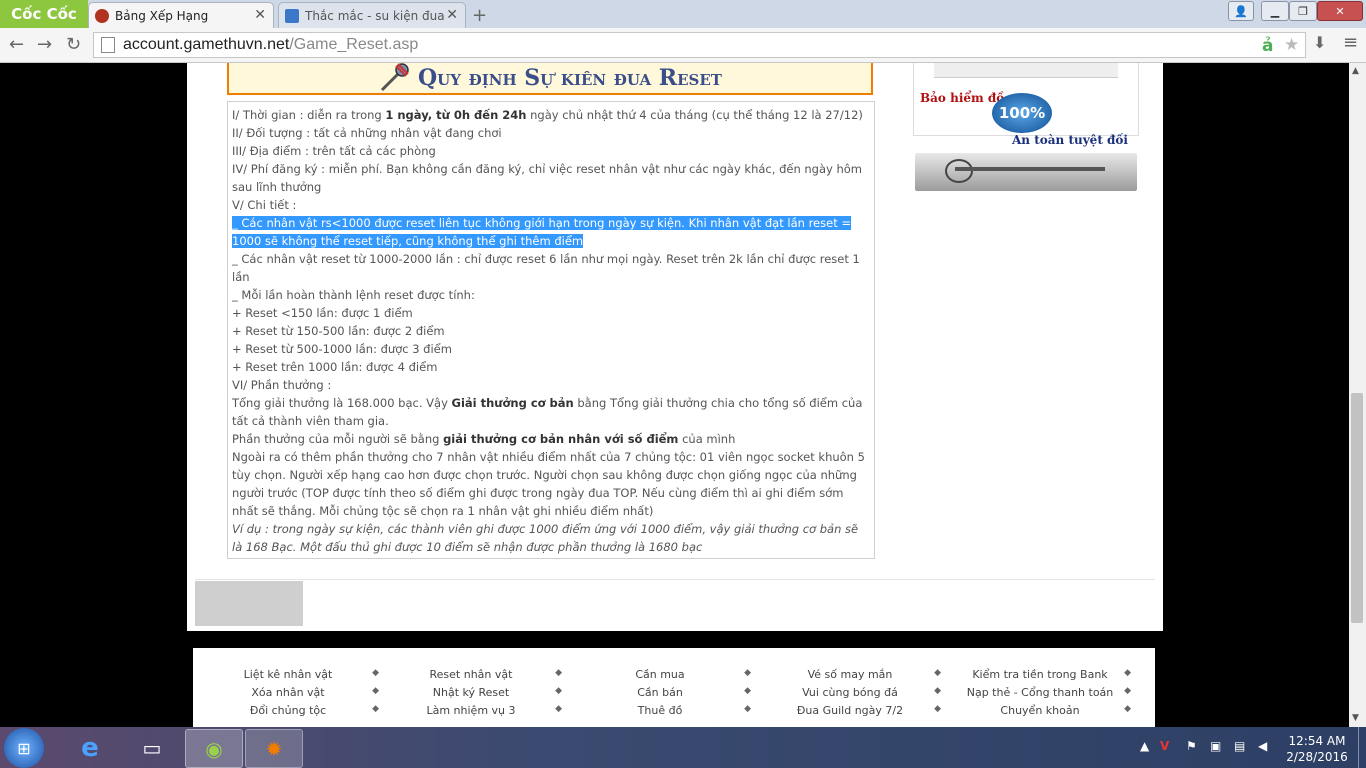  Describe the element at coordinates (288, 710) in the screenshot. I see `link-change-race: Đổi chủng tộc ◆` at that location.